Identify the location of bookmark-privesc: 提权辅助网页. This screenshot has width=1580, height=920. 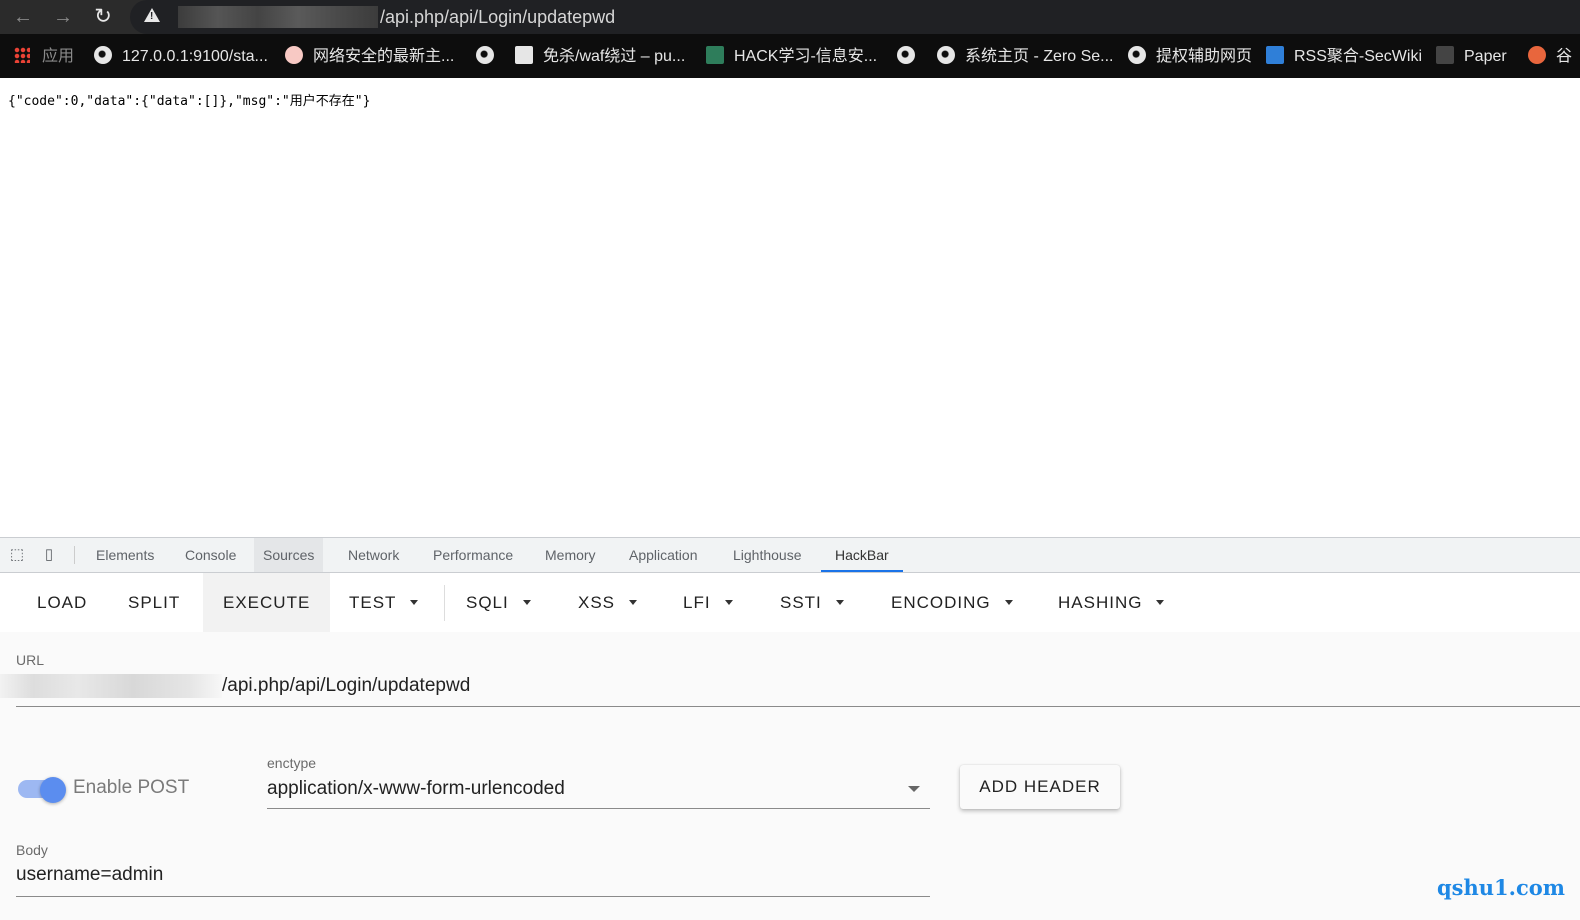
(1190, 57).